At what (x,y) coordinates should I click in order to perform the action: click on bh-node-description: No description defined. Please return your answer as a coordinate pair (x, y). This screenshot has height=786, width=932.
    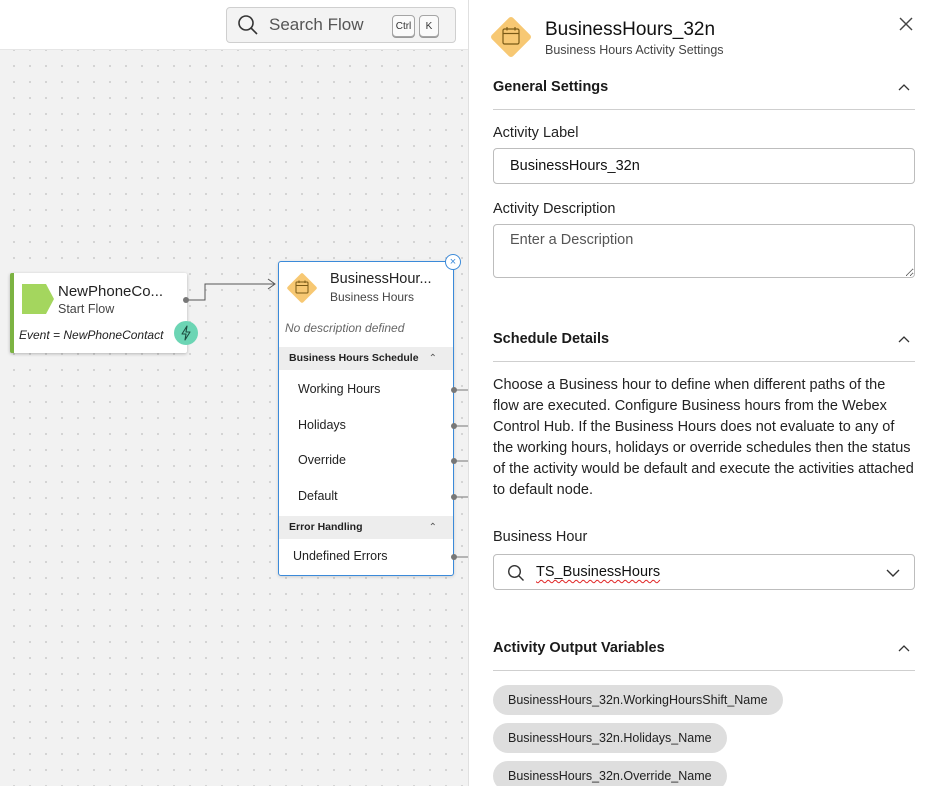
    Looking at the image, I should click on (345, 328).